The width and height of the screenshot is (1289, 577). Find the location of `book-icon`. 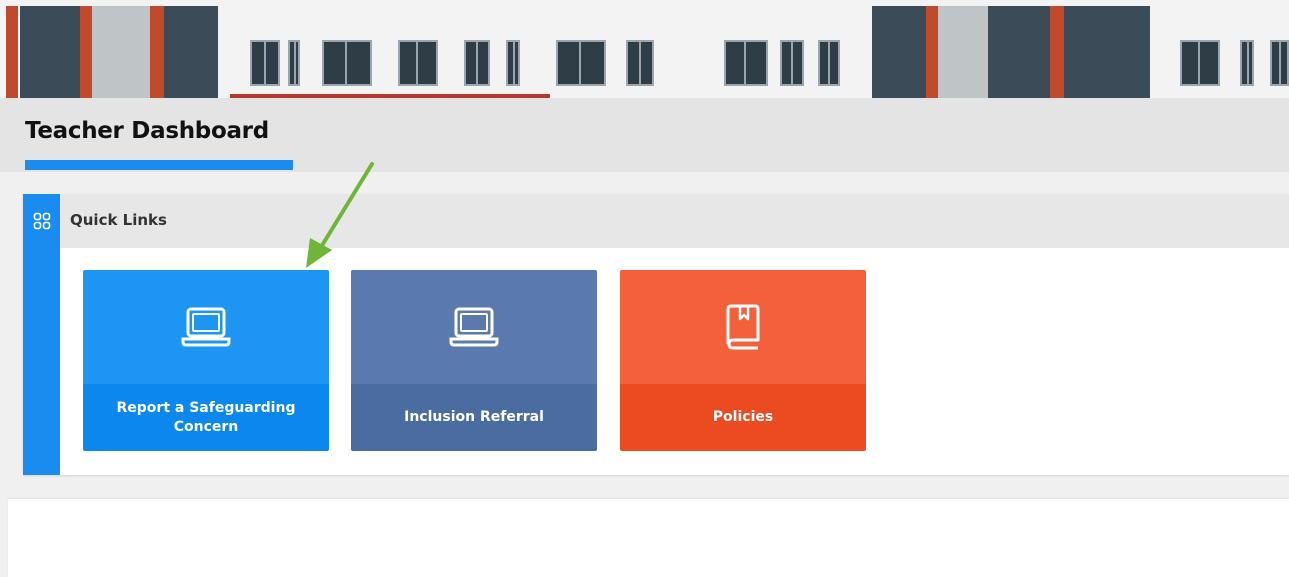

book-icon is located at coordinates (743, 327).